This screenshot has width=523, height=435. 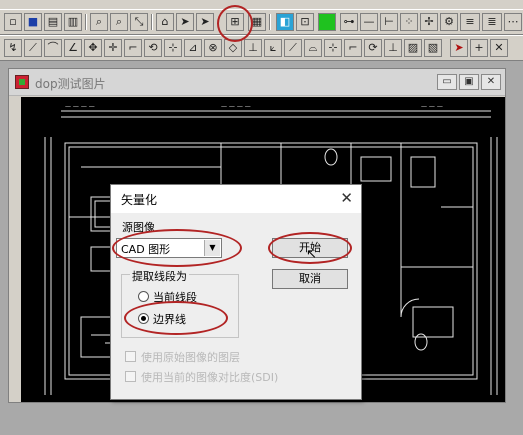 I want to click on zoom-out-icon: ⌕, so click(x=119, y=22).